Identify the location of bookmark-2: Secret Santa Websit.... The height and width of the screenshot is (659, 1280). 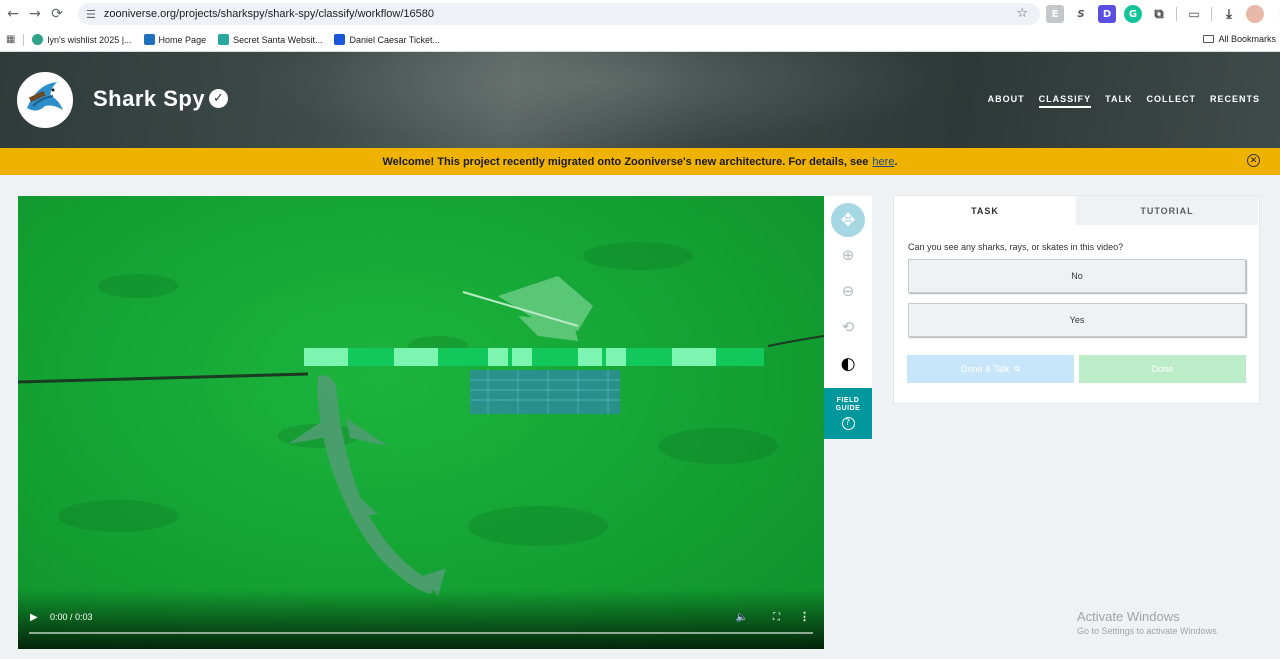
(270, 39).